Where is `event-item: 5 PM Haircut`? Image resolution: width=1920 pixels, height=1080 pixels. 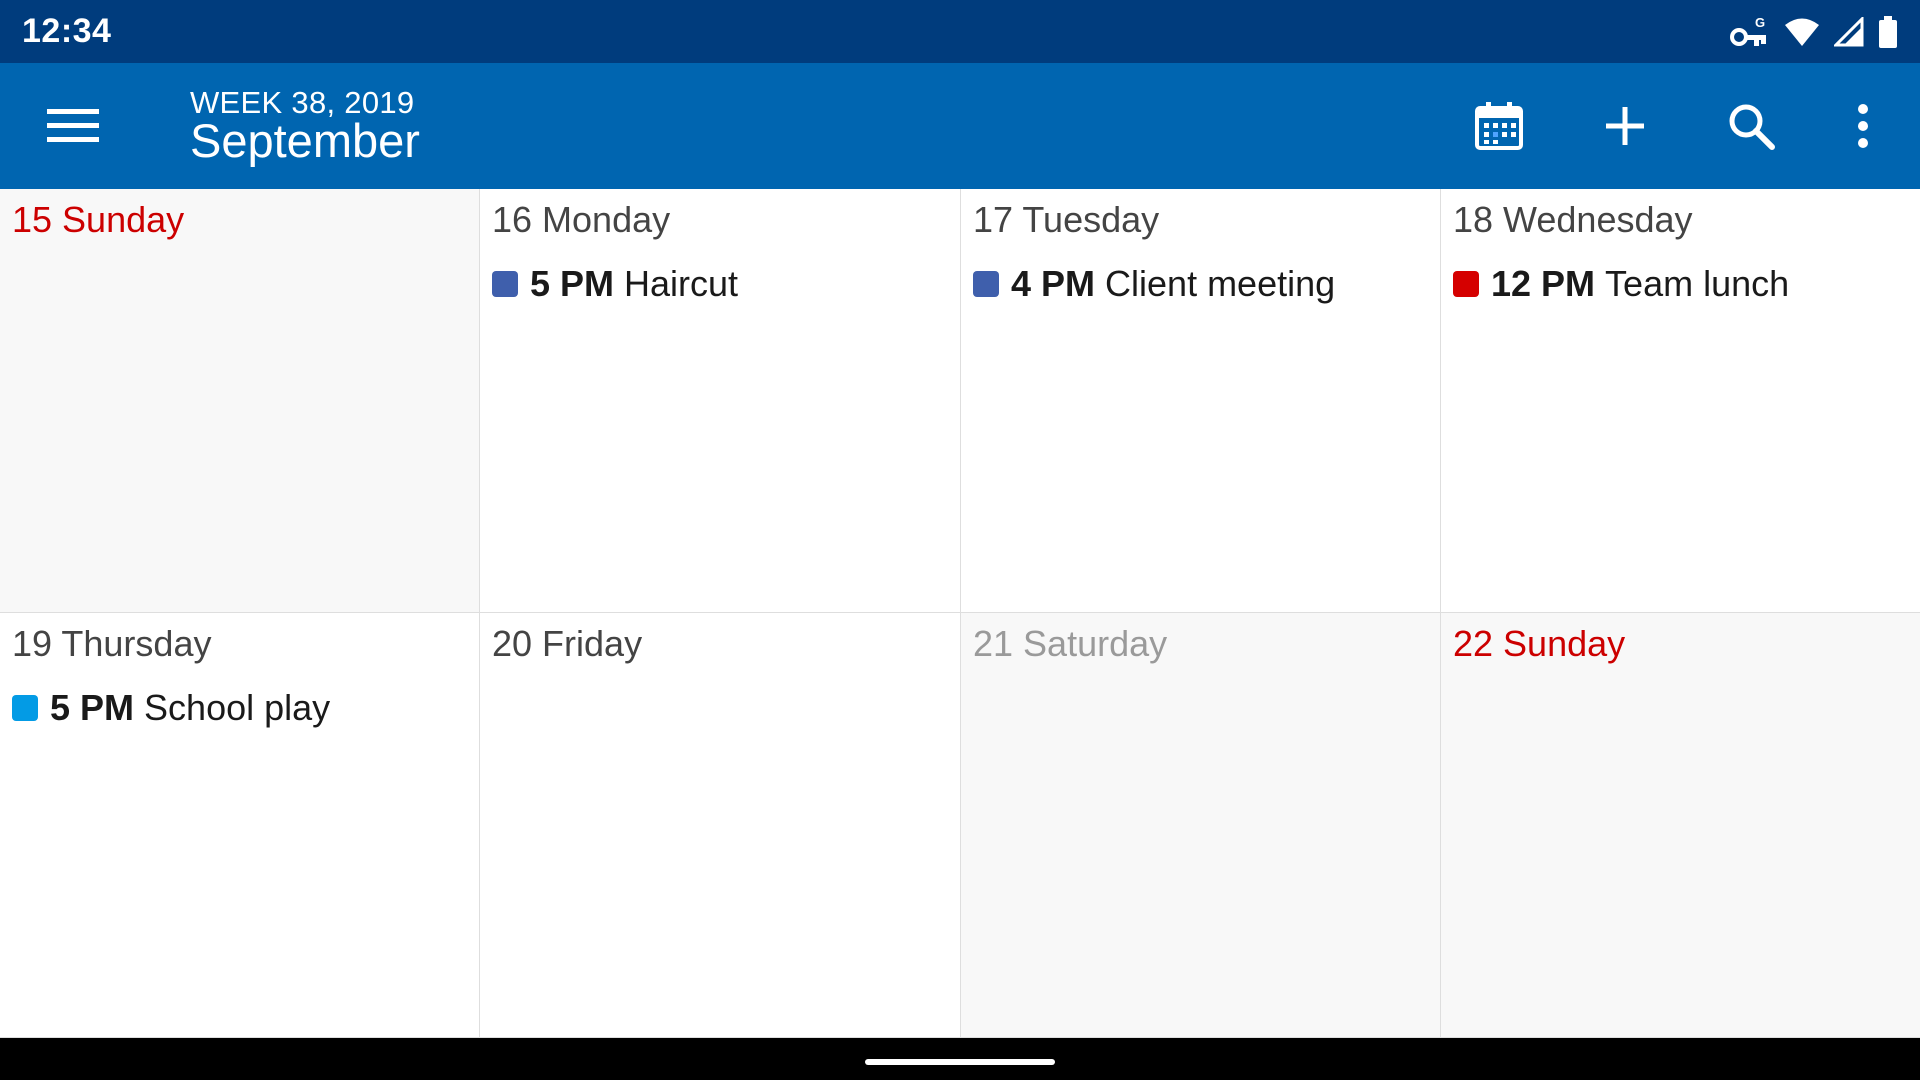
event-item: 5 PM Haircut is located at coordinates (720, 284).